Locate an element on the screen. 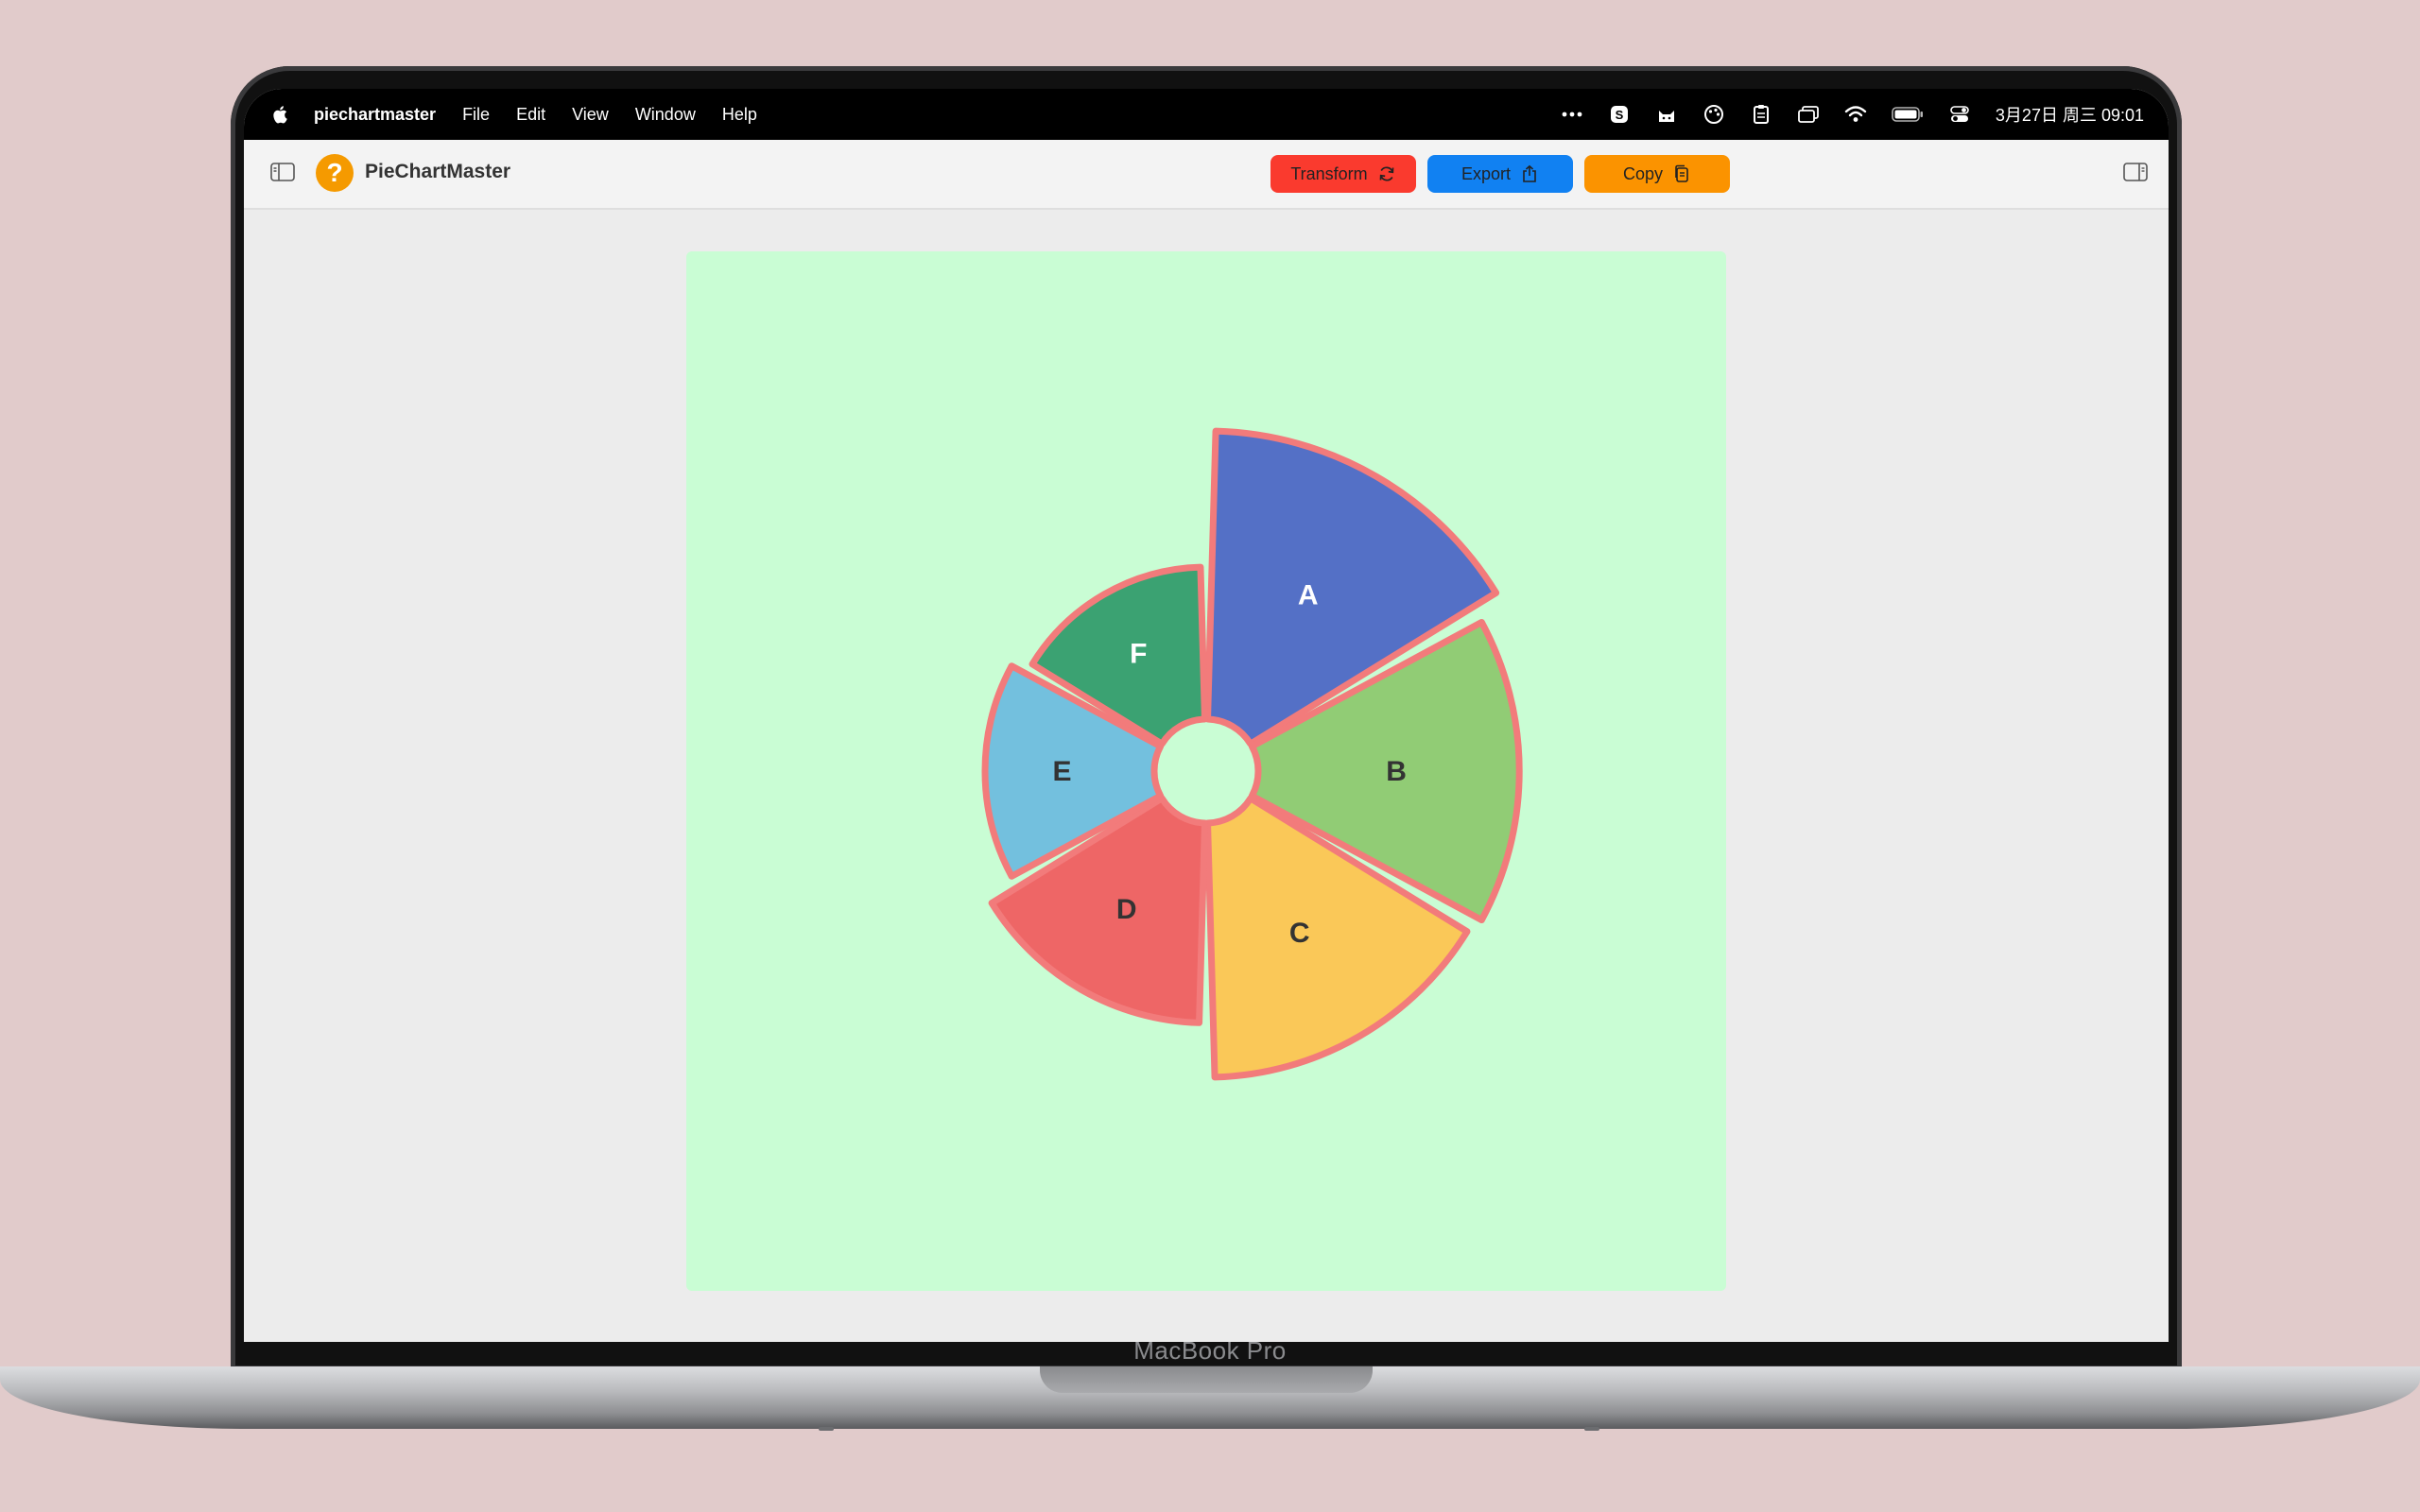  svg-text: S is located at coordinates (1620, 115).